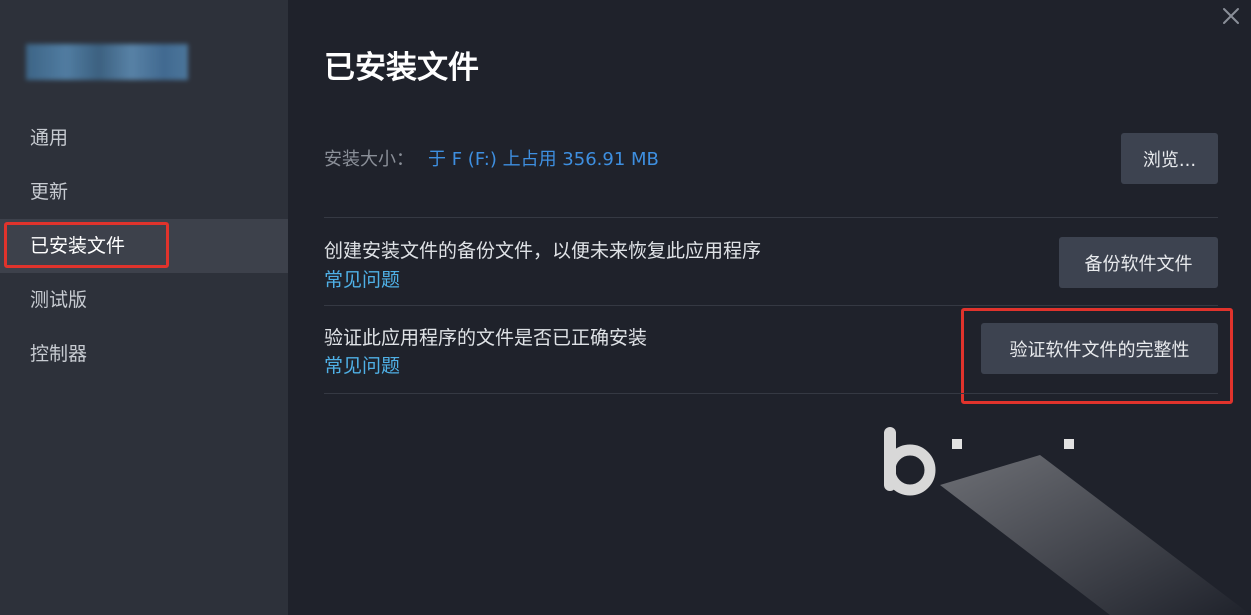 The height and width of the screenshot is (615, 1251). I want to click on sidebar-item-updates: 更新, so click(144, 192).